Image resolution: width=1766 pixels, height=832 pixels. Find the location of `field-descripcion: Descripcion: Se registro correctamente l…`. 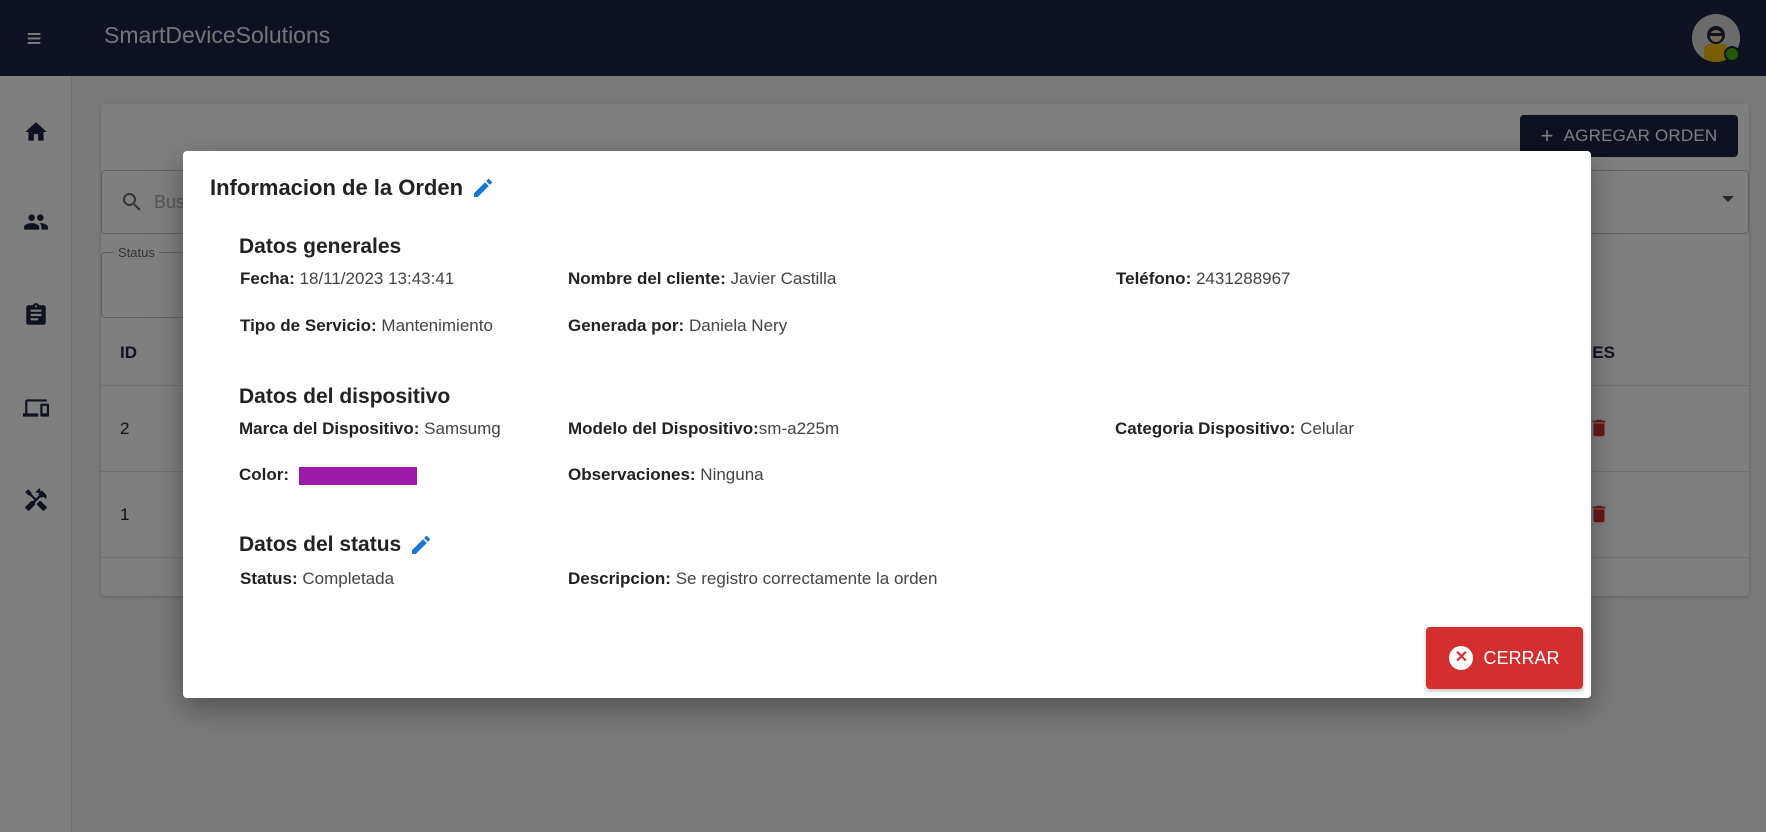

field-descripcion: Descripcion: Se registro correctamente l… is located at coordinates (753, 578).